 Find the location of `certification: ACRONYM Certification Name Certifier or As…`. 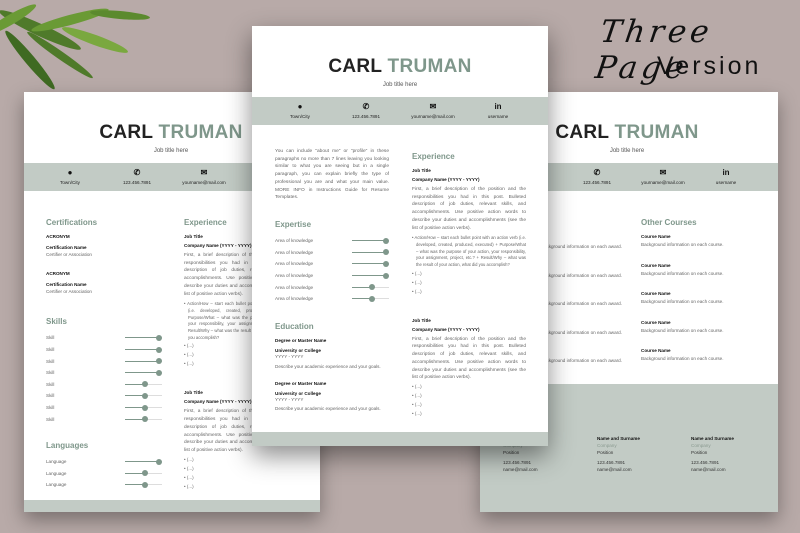

certification: ACRONYM Certification Name Certifier or As… is located at coordinates (104, 246).